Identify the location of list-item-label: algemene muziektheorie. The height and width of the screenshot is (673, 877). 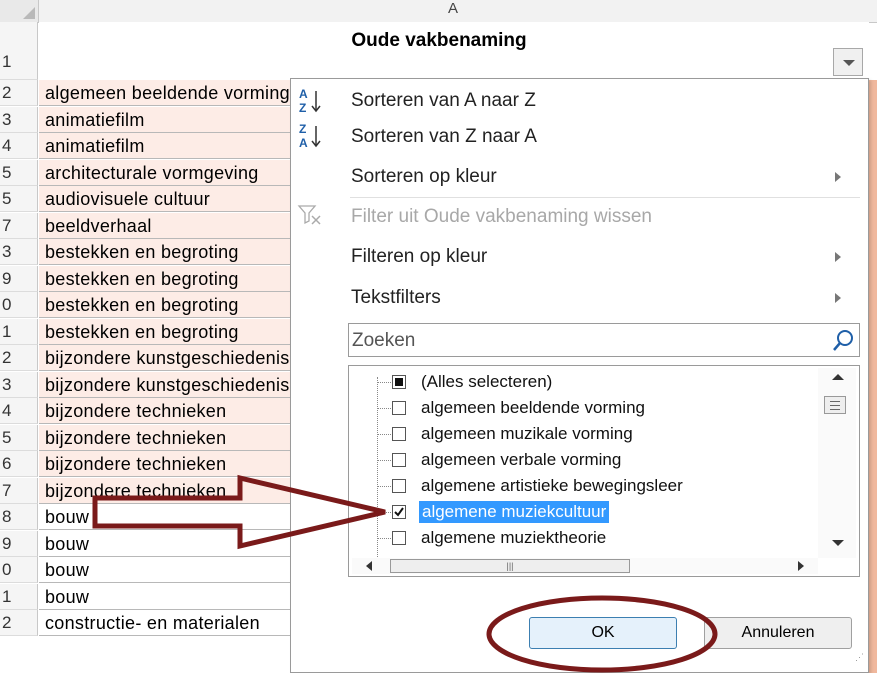
(513, 538).